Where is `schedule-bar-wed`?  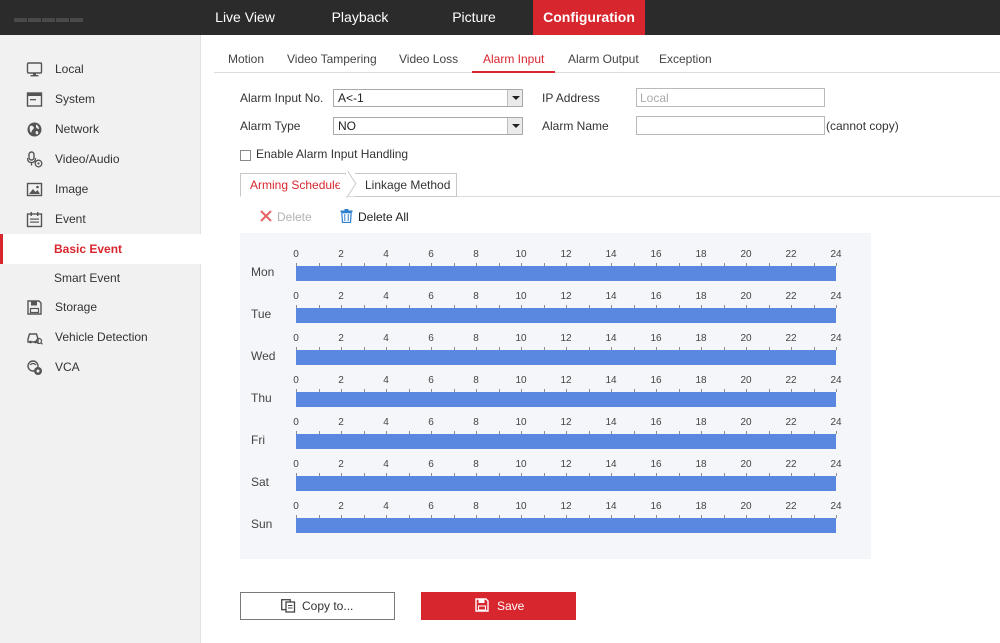 schedule-bar-wed is located at coordinates (566, 357).